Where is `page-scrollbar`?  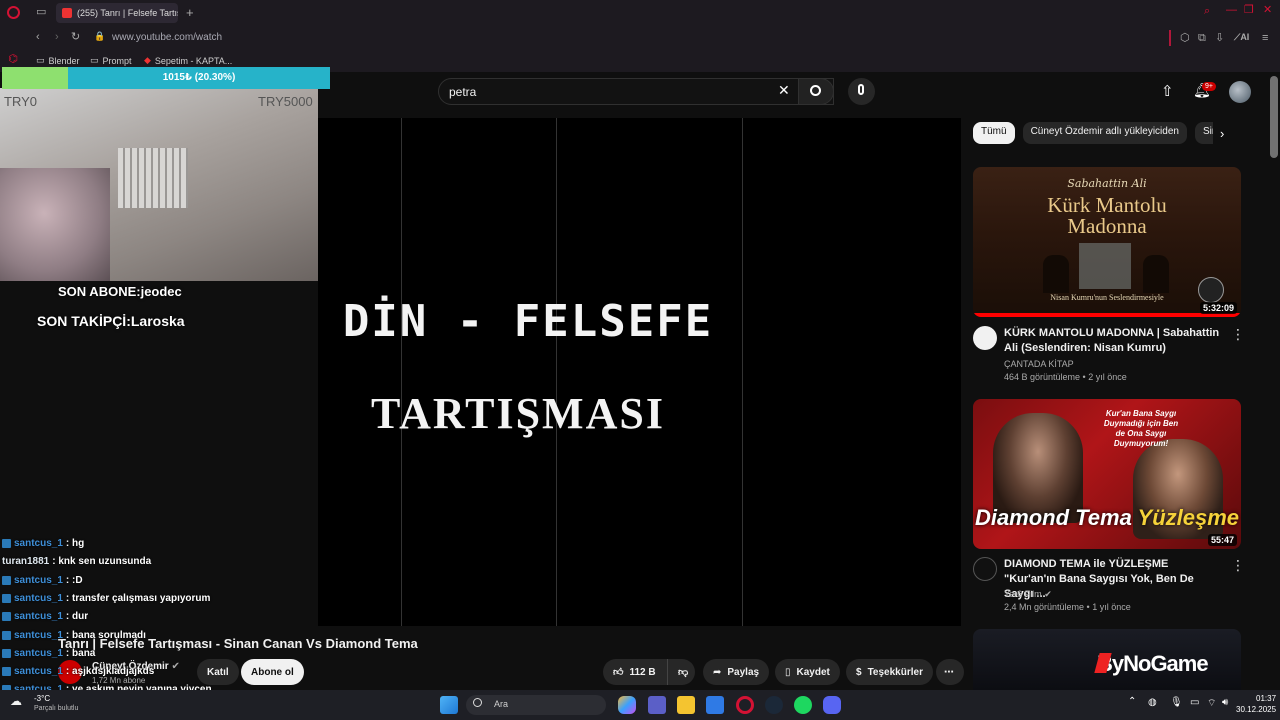 page-scrollbar is located at coordinates (1274, 117).